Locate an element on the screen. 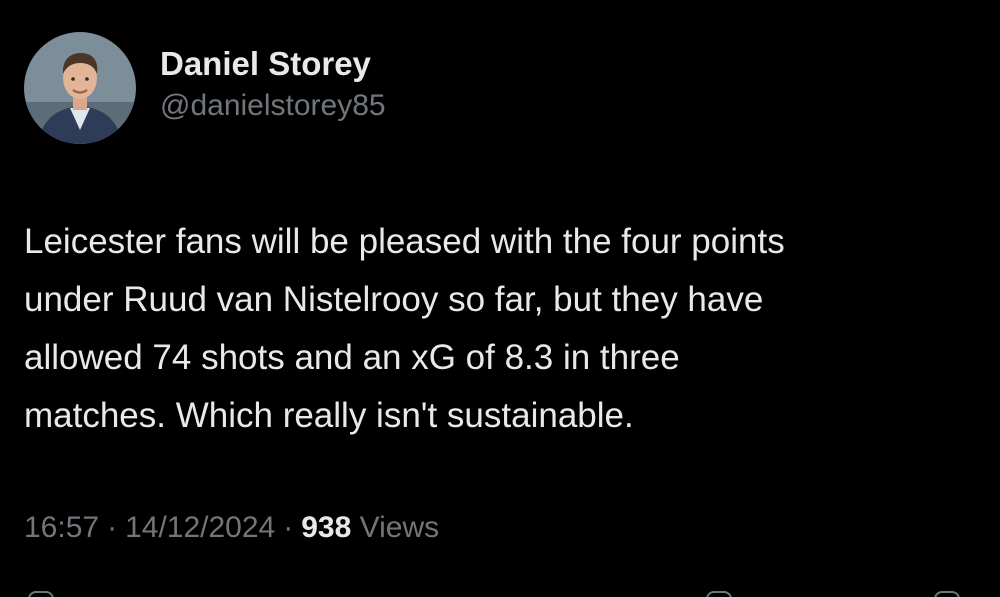  author-names: Daniel Storey @danielstorey85 is located at coordinates (273, 85).